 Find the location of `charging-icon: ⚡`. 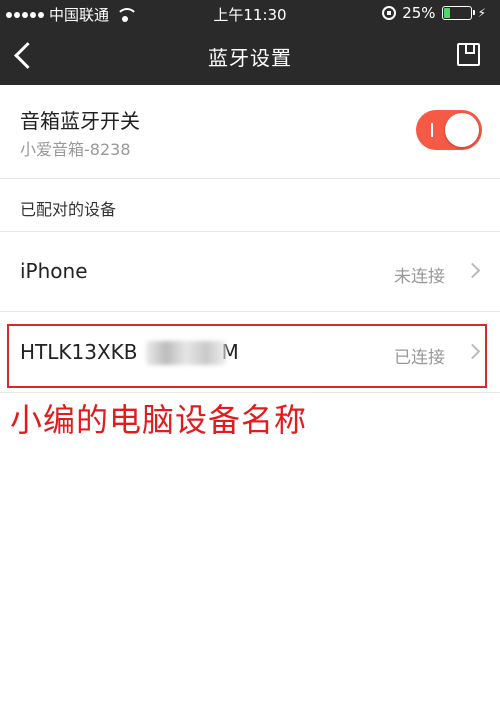

charging-icon: ⚡ is located at coordinates (481, 13).